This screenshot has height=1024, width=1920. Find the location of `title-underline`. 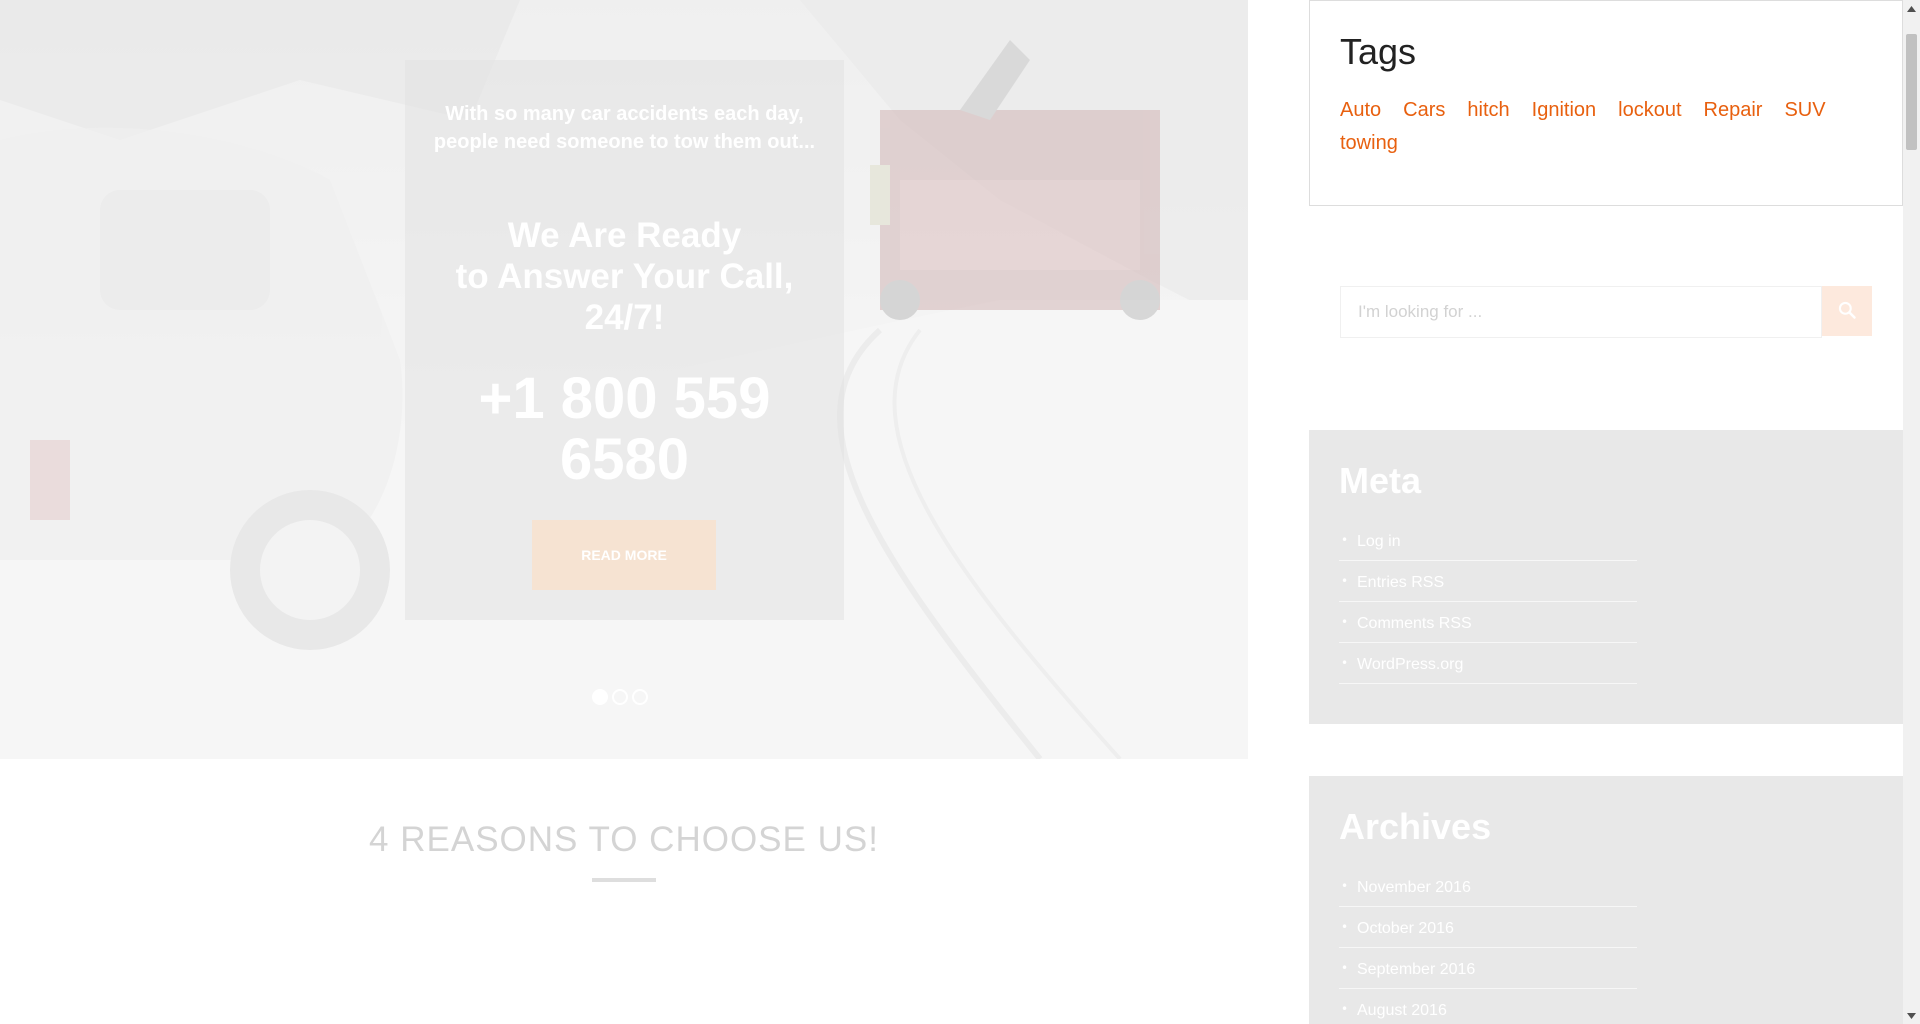

title-underline is located at coordinates (624, 880).